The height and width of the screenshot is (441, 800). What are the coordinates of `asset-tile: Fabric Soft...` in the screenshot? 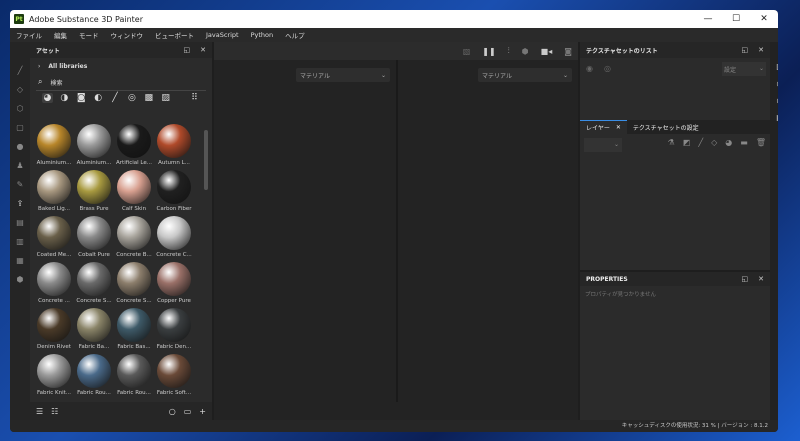 It's located at (174, 375).